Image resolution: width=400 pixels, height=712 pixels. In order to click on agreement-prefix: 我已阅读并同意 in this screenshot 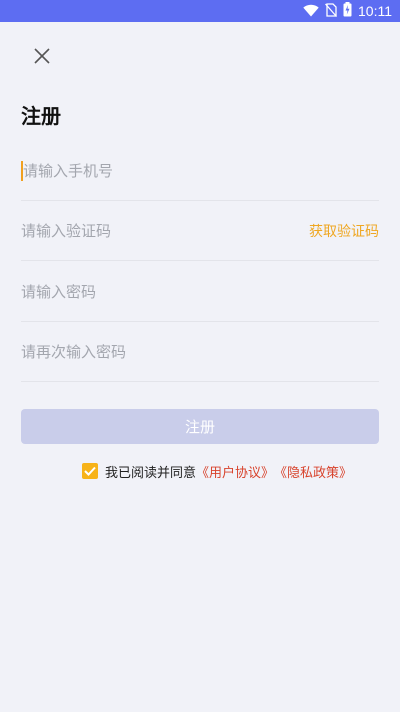, I will do `click(151, 473)`.